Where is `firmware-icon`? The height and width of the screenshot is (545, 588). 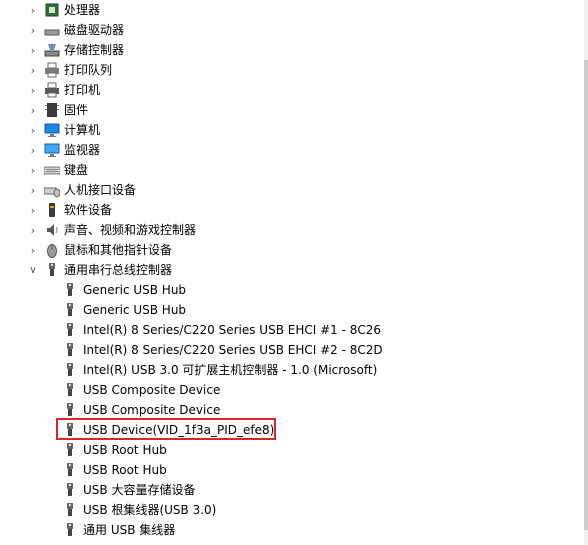 firmware-icon is located at coordinates (52, 110).